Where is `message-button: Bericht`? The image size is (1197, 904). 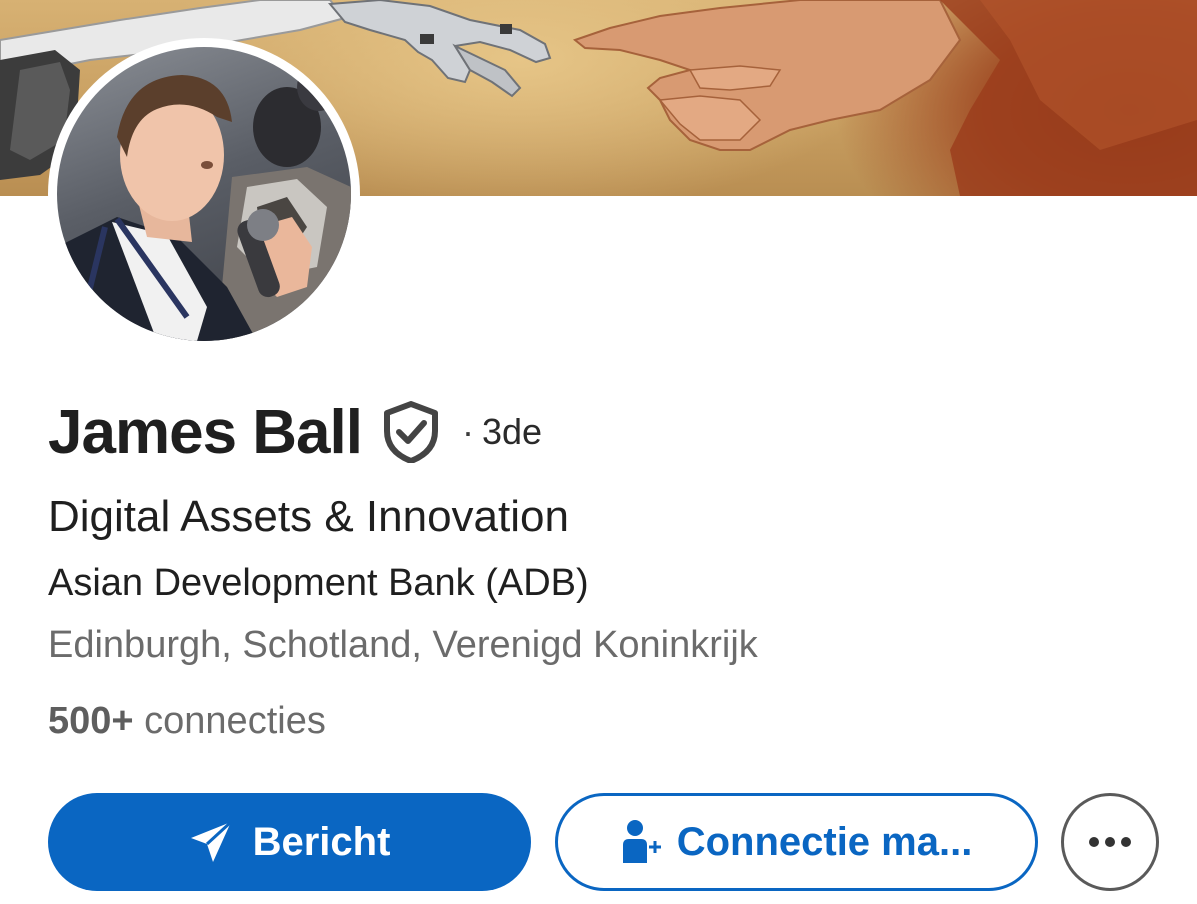
message-button: Bericht is located at coordinates (289, 842).